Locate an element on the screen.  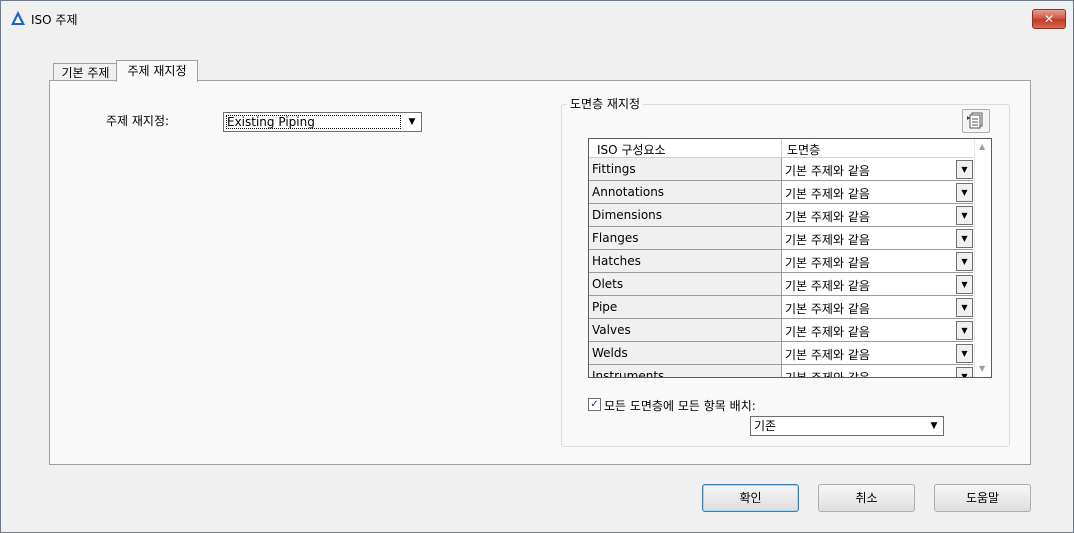
table-header: ISO 구성요소 도면층 is located at coordinates (781, 148).